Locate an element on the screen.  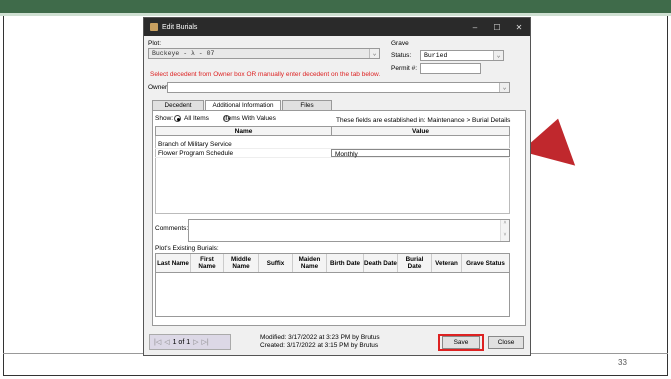
column-header: Middle Name is located at coordinates (241, 263).